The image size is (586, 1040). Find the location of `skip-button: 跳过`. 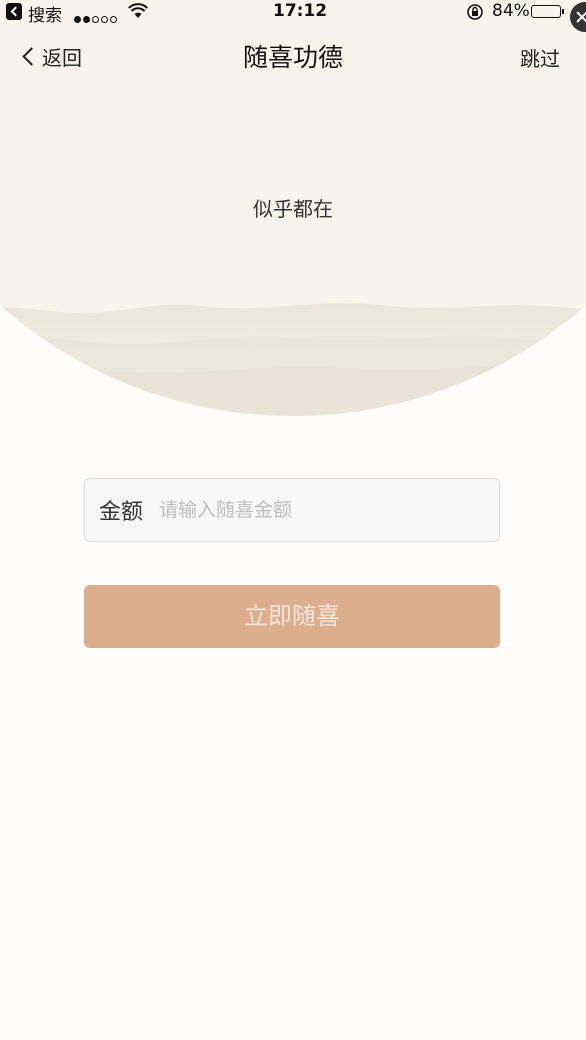

skip-button: 跳过 is located at coordinates (540, 57).